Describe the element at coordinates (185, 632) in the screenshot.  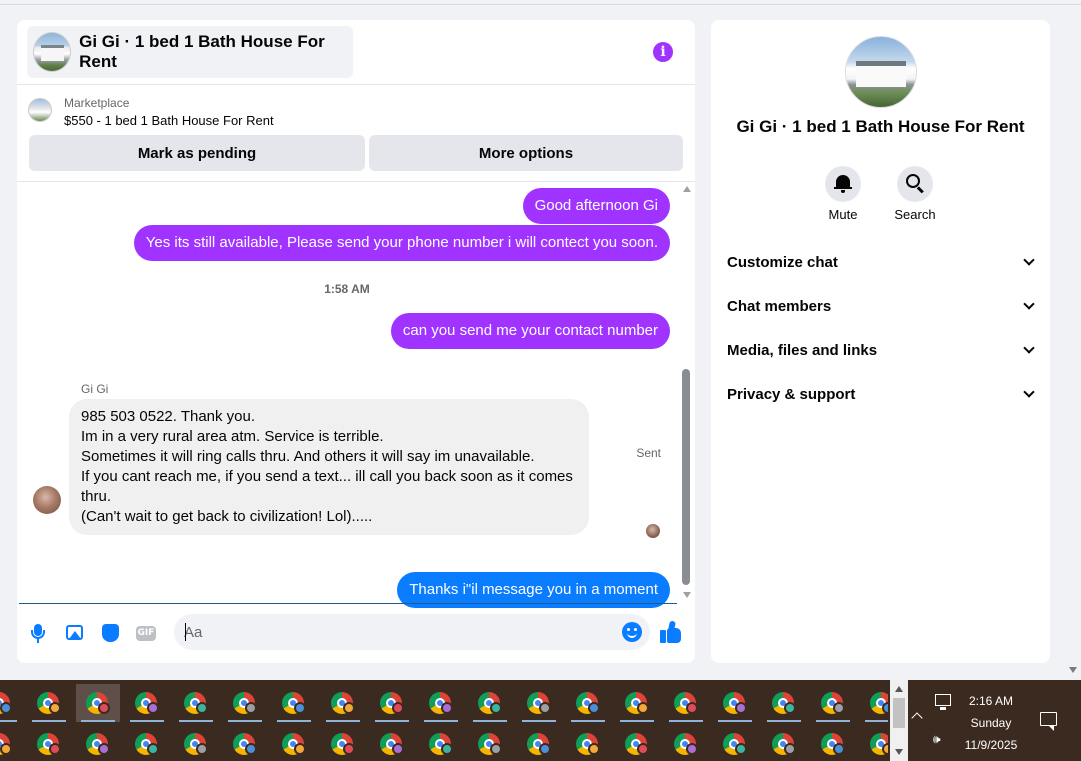
I see `text-caret` at that location.